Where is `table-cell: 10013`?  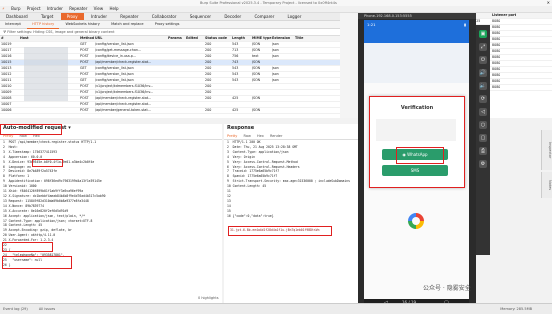 table-cell: 10013 is located at coordinates (6, 68).